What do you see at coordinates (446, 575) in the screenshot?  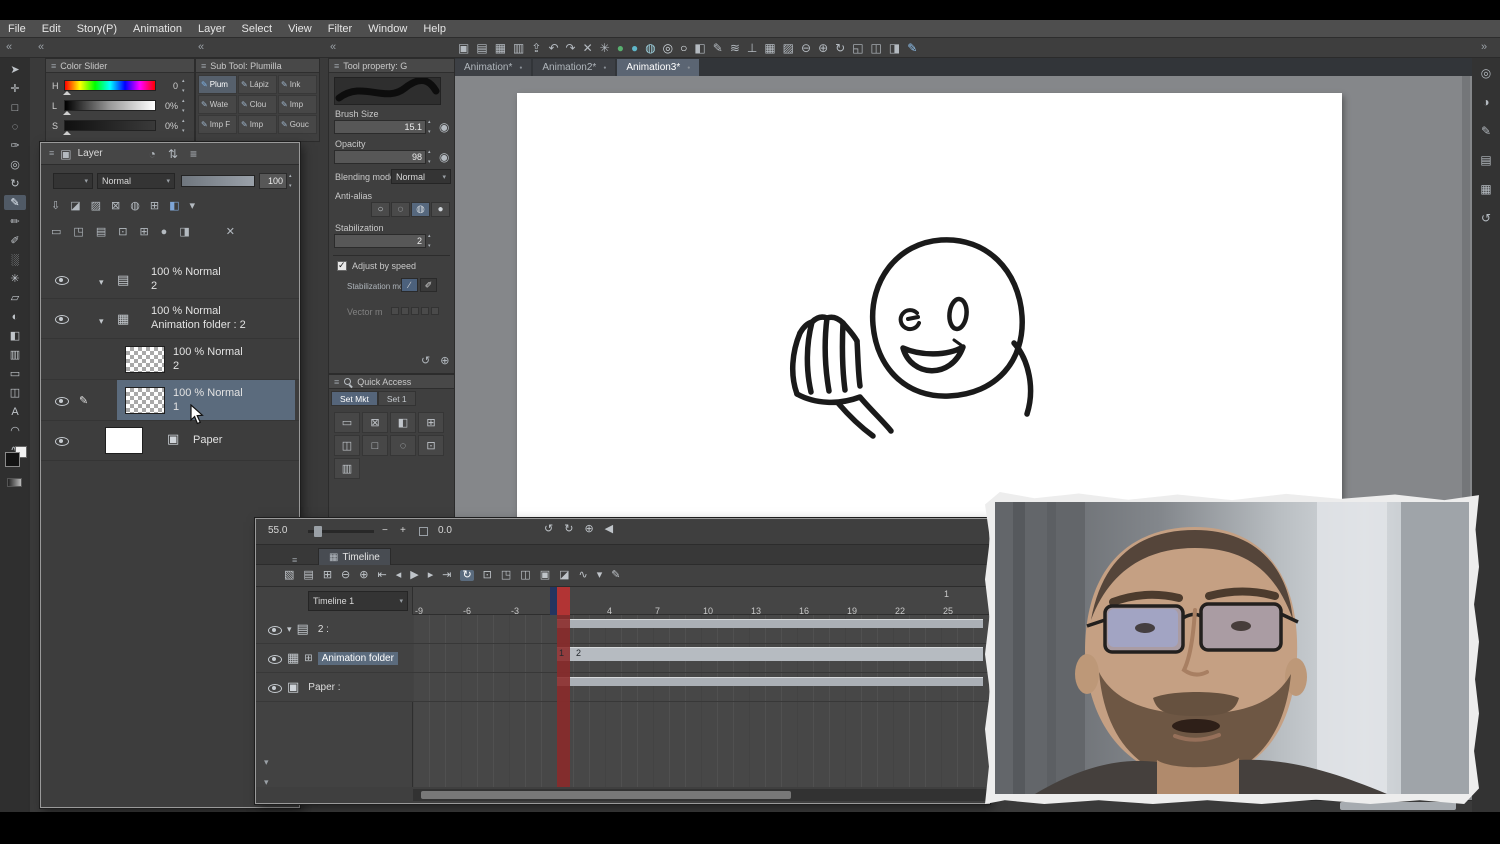 I see `go-last-frame-icon: ⇥` at bounding box center [446, 575].